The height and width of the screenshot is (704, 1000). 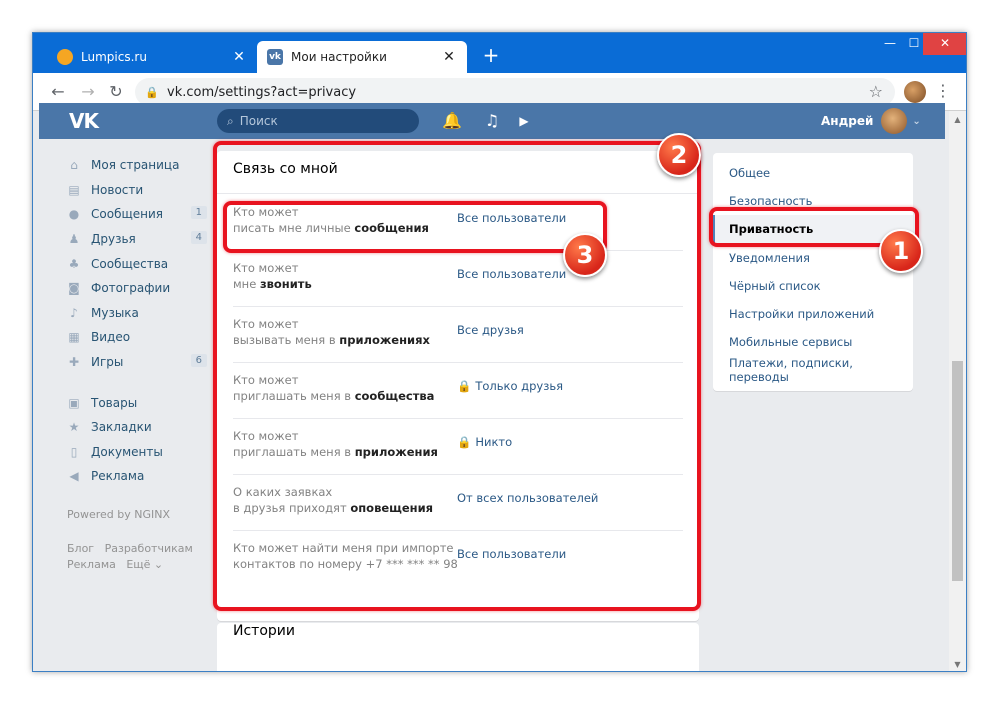 I want to click on close-window-button: ✕, so click(x=944, y=44).